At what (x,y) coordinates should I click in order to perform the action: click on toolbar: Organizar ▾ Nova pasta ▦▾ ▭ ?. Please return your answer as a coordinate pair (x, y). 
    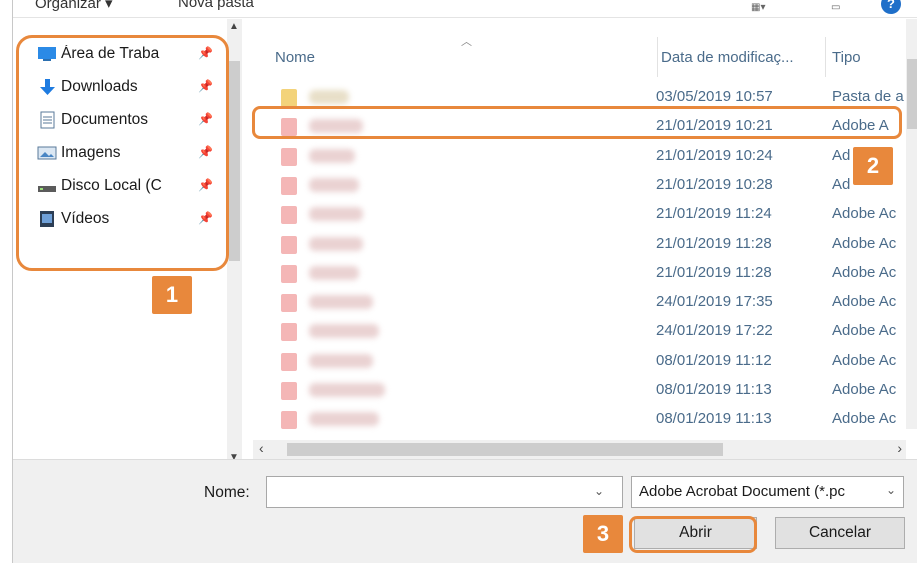
    Looking at the image, I should click on (465, 9).